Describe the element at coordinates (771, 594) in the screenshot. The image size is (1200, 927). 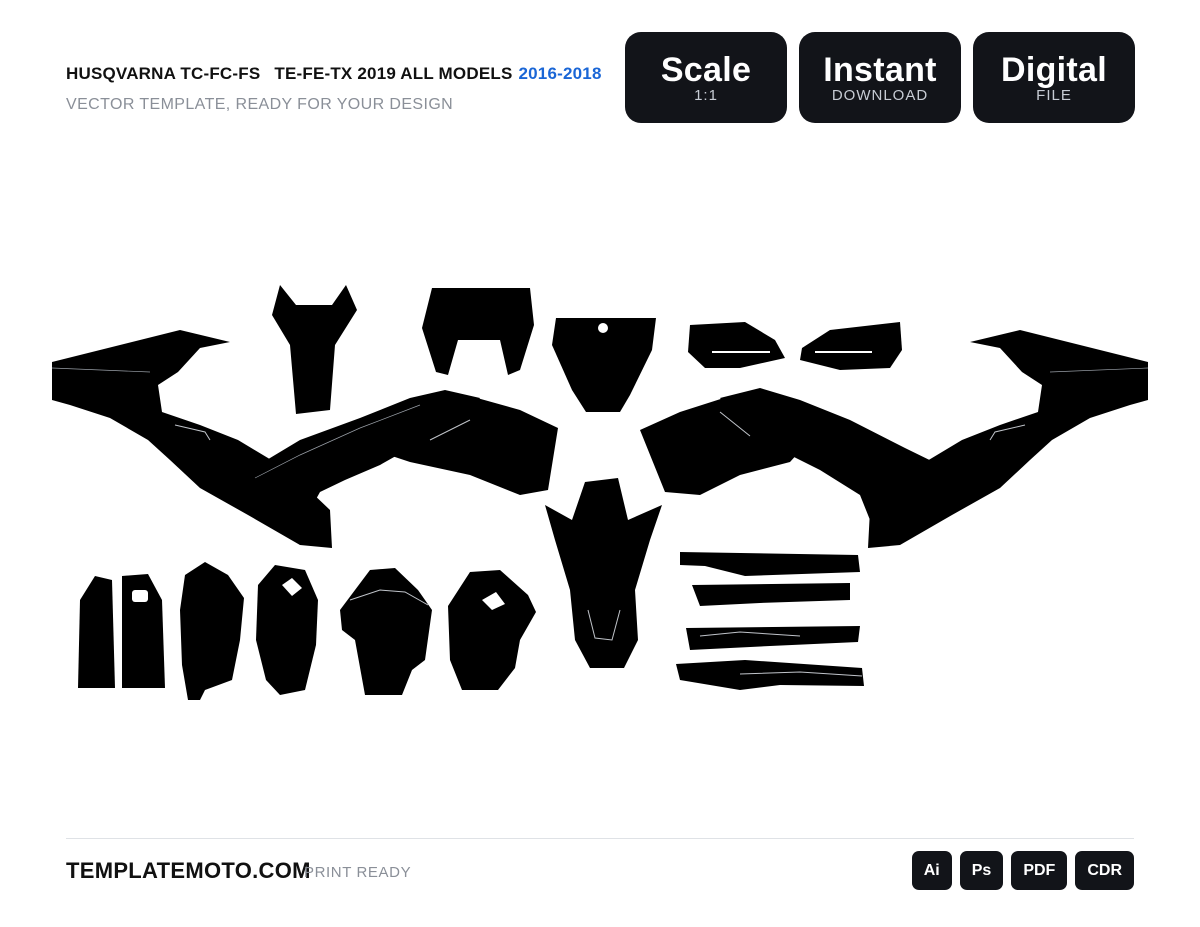
I see `strip-2-shape` at that location.